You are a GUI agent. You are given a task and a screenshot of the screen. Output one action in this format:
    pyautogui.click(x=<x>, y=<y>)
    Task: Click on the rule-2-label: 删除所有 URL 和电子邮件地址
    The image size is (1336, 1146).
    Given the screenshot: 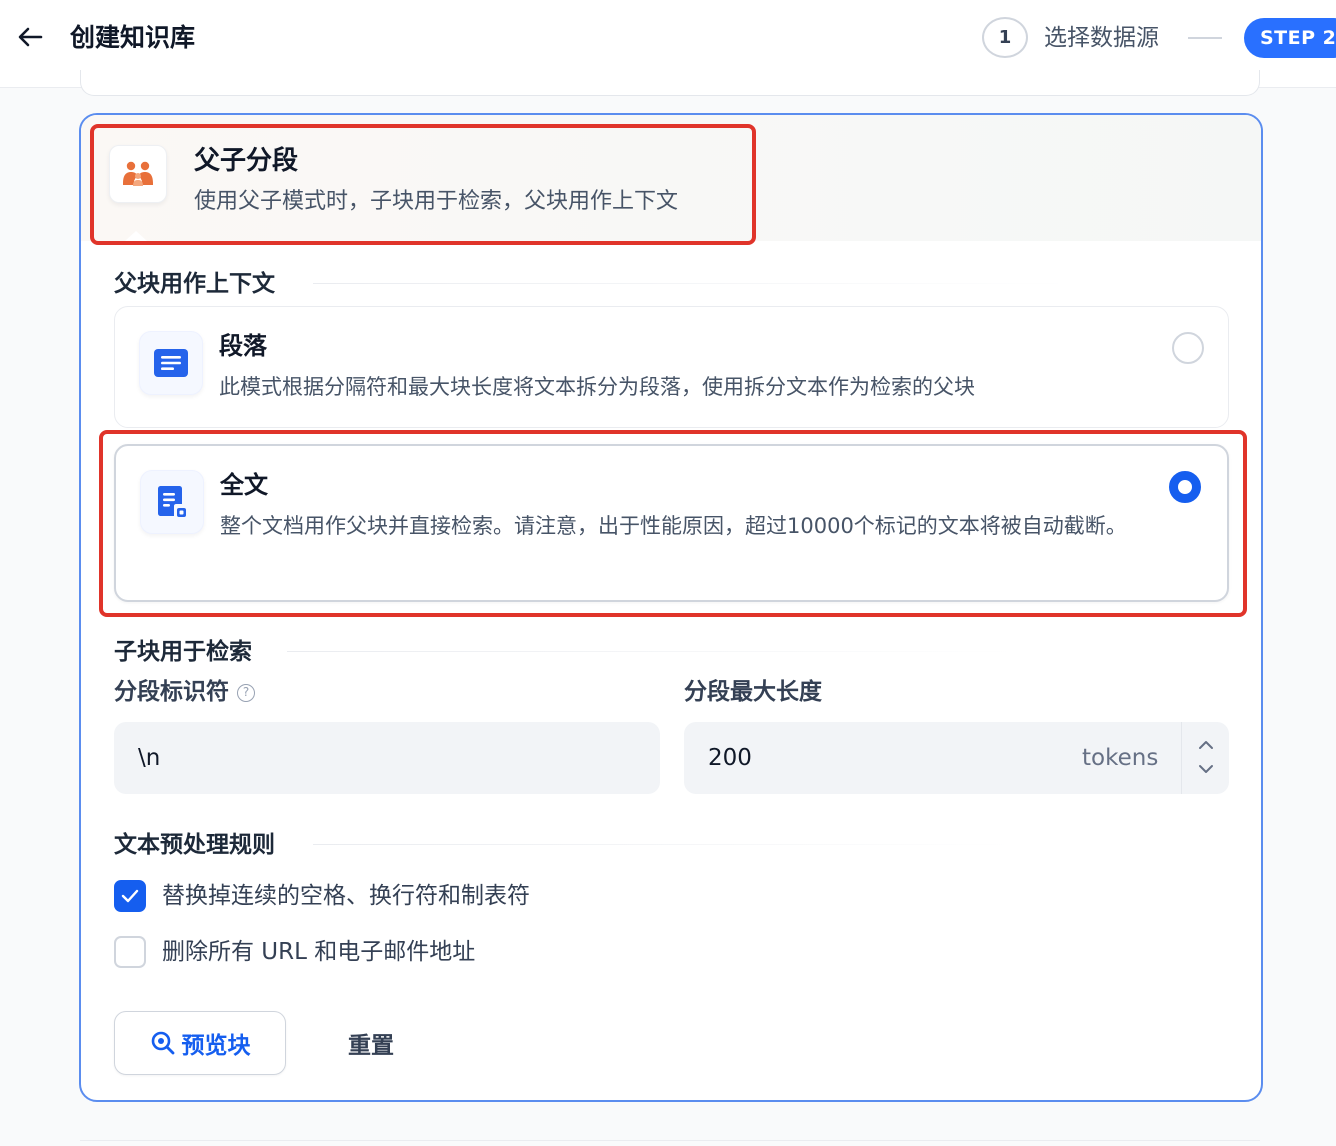 What is the action you would take?
    pyautogui.click(x=318, y=952)
    